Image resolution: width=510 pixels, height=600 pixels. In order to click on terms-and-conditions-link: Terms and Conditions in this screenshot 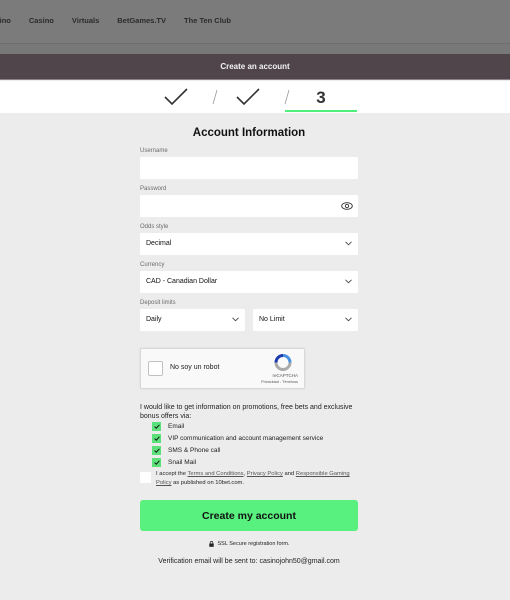, I will do `click(215, 474)`.